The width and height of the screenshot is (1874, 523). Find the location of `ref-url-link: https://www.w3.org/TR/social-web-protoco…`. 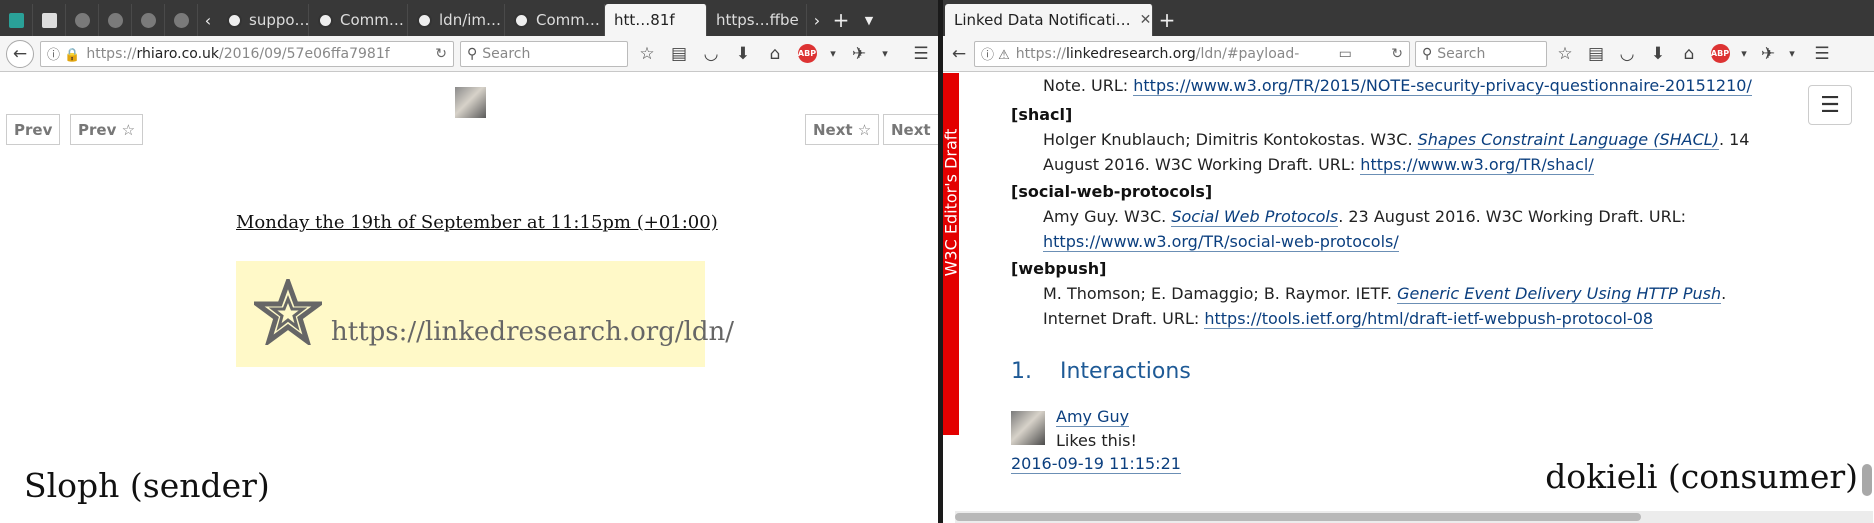

ref-url-link: https://www.w3.org/TR/social-web-protoco… is located at coordinates (1221, 242).